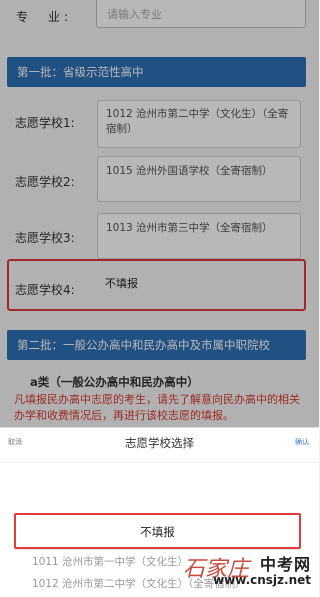 This screenshot has width=320, height=597. Describe the element at coordinates (248, 571) in the screenshot. I see `site-watermark: 石家庄 中考网 www.cnsjz.net` at that location.